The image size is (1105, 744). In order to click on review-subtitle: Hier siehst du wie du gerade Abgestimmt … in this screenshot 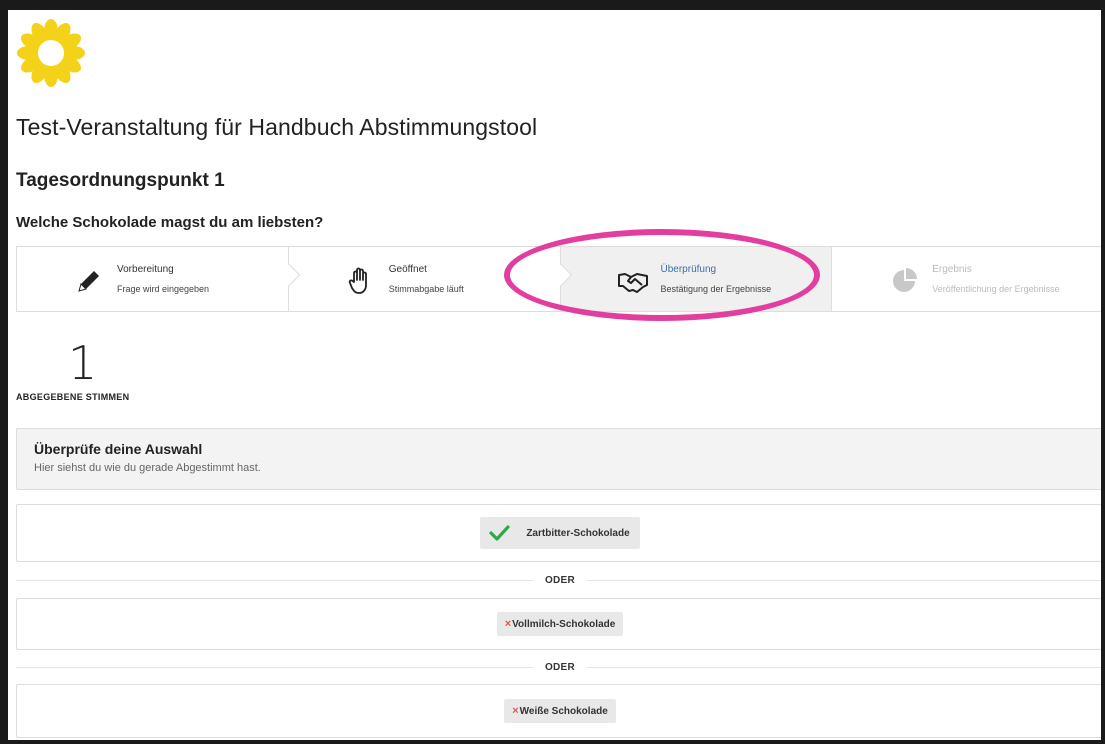, I will do `click(147, 468)`.